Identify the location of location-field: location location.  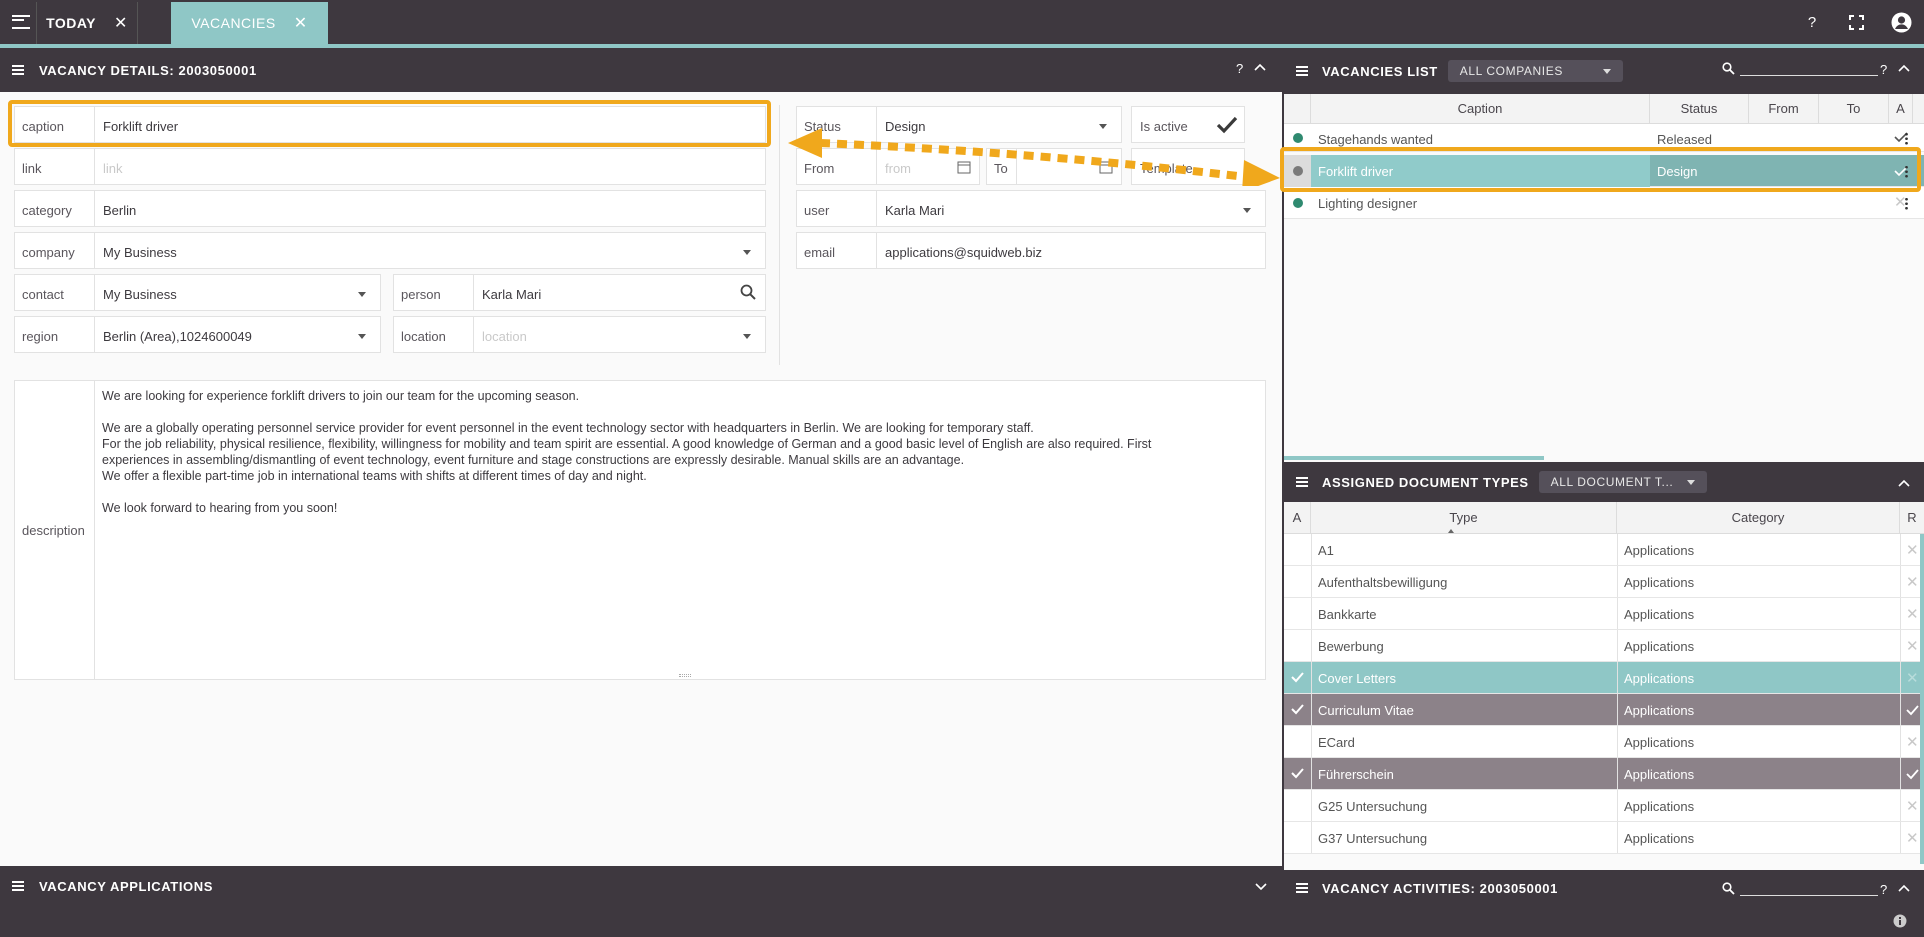
(579, 334).